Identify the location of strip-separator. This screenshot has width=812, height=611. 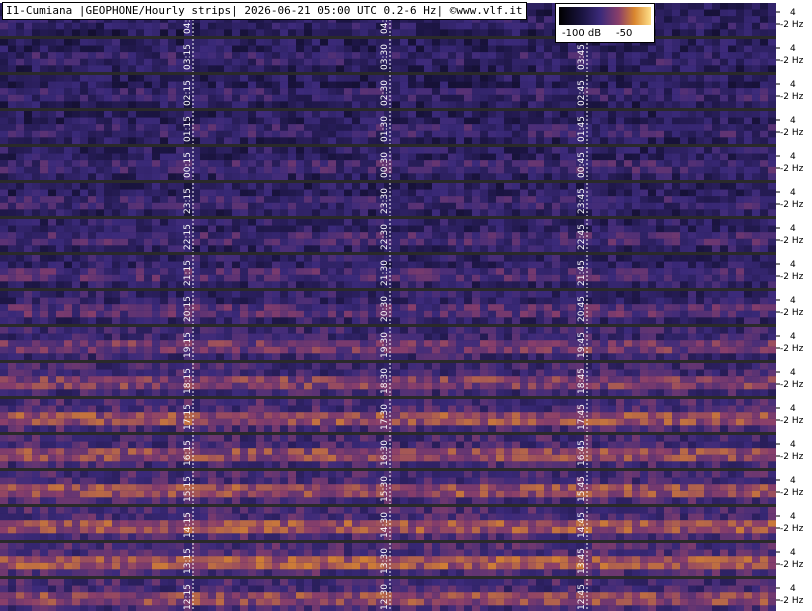
(388, 73).